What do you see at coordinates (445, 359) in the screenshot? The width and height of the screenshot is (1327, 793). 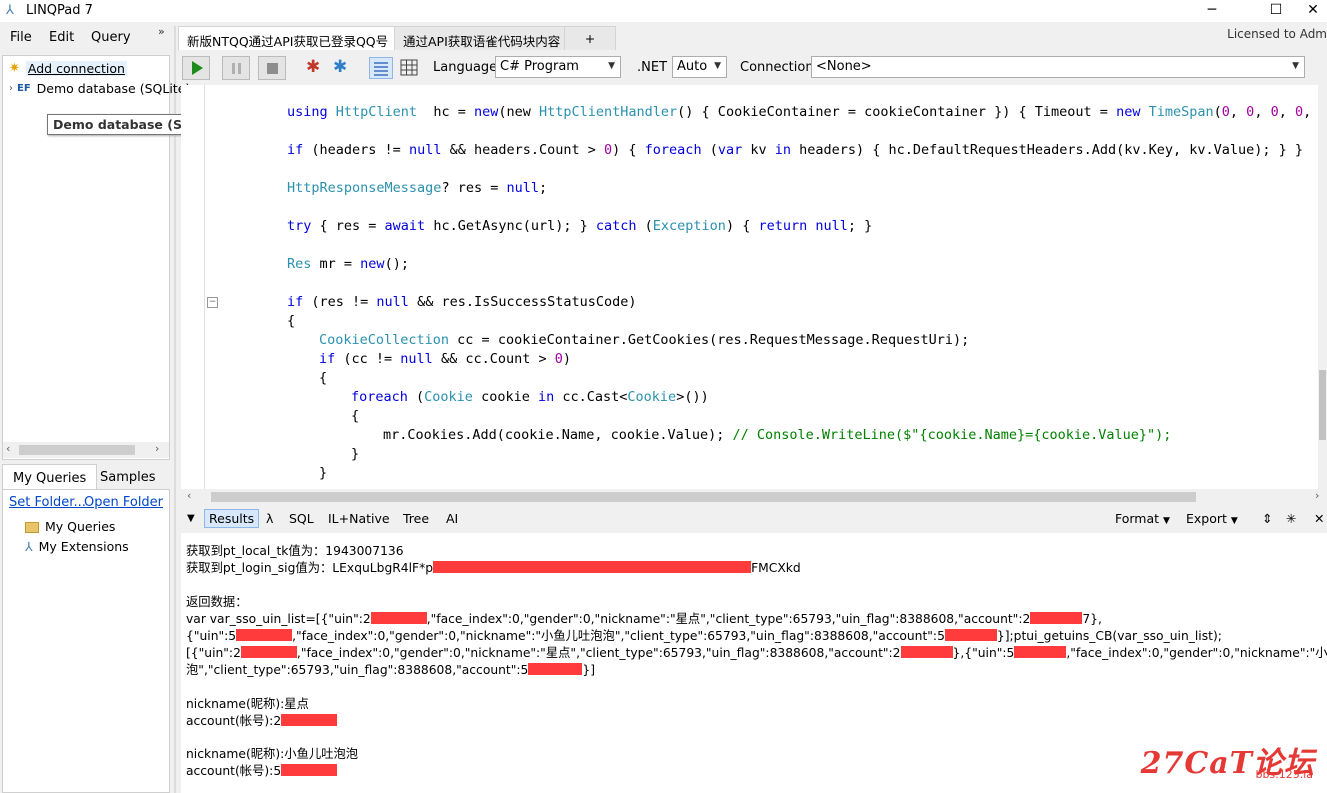 I see `code-line: if (cc != null && cc.Count > 0)` at bounding box center [445, 359].